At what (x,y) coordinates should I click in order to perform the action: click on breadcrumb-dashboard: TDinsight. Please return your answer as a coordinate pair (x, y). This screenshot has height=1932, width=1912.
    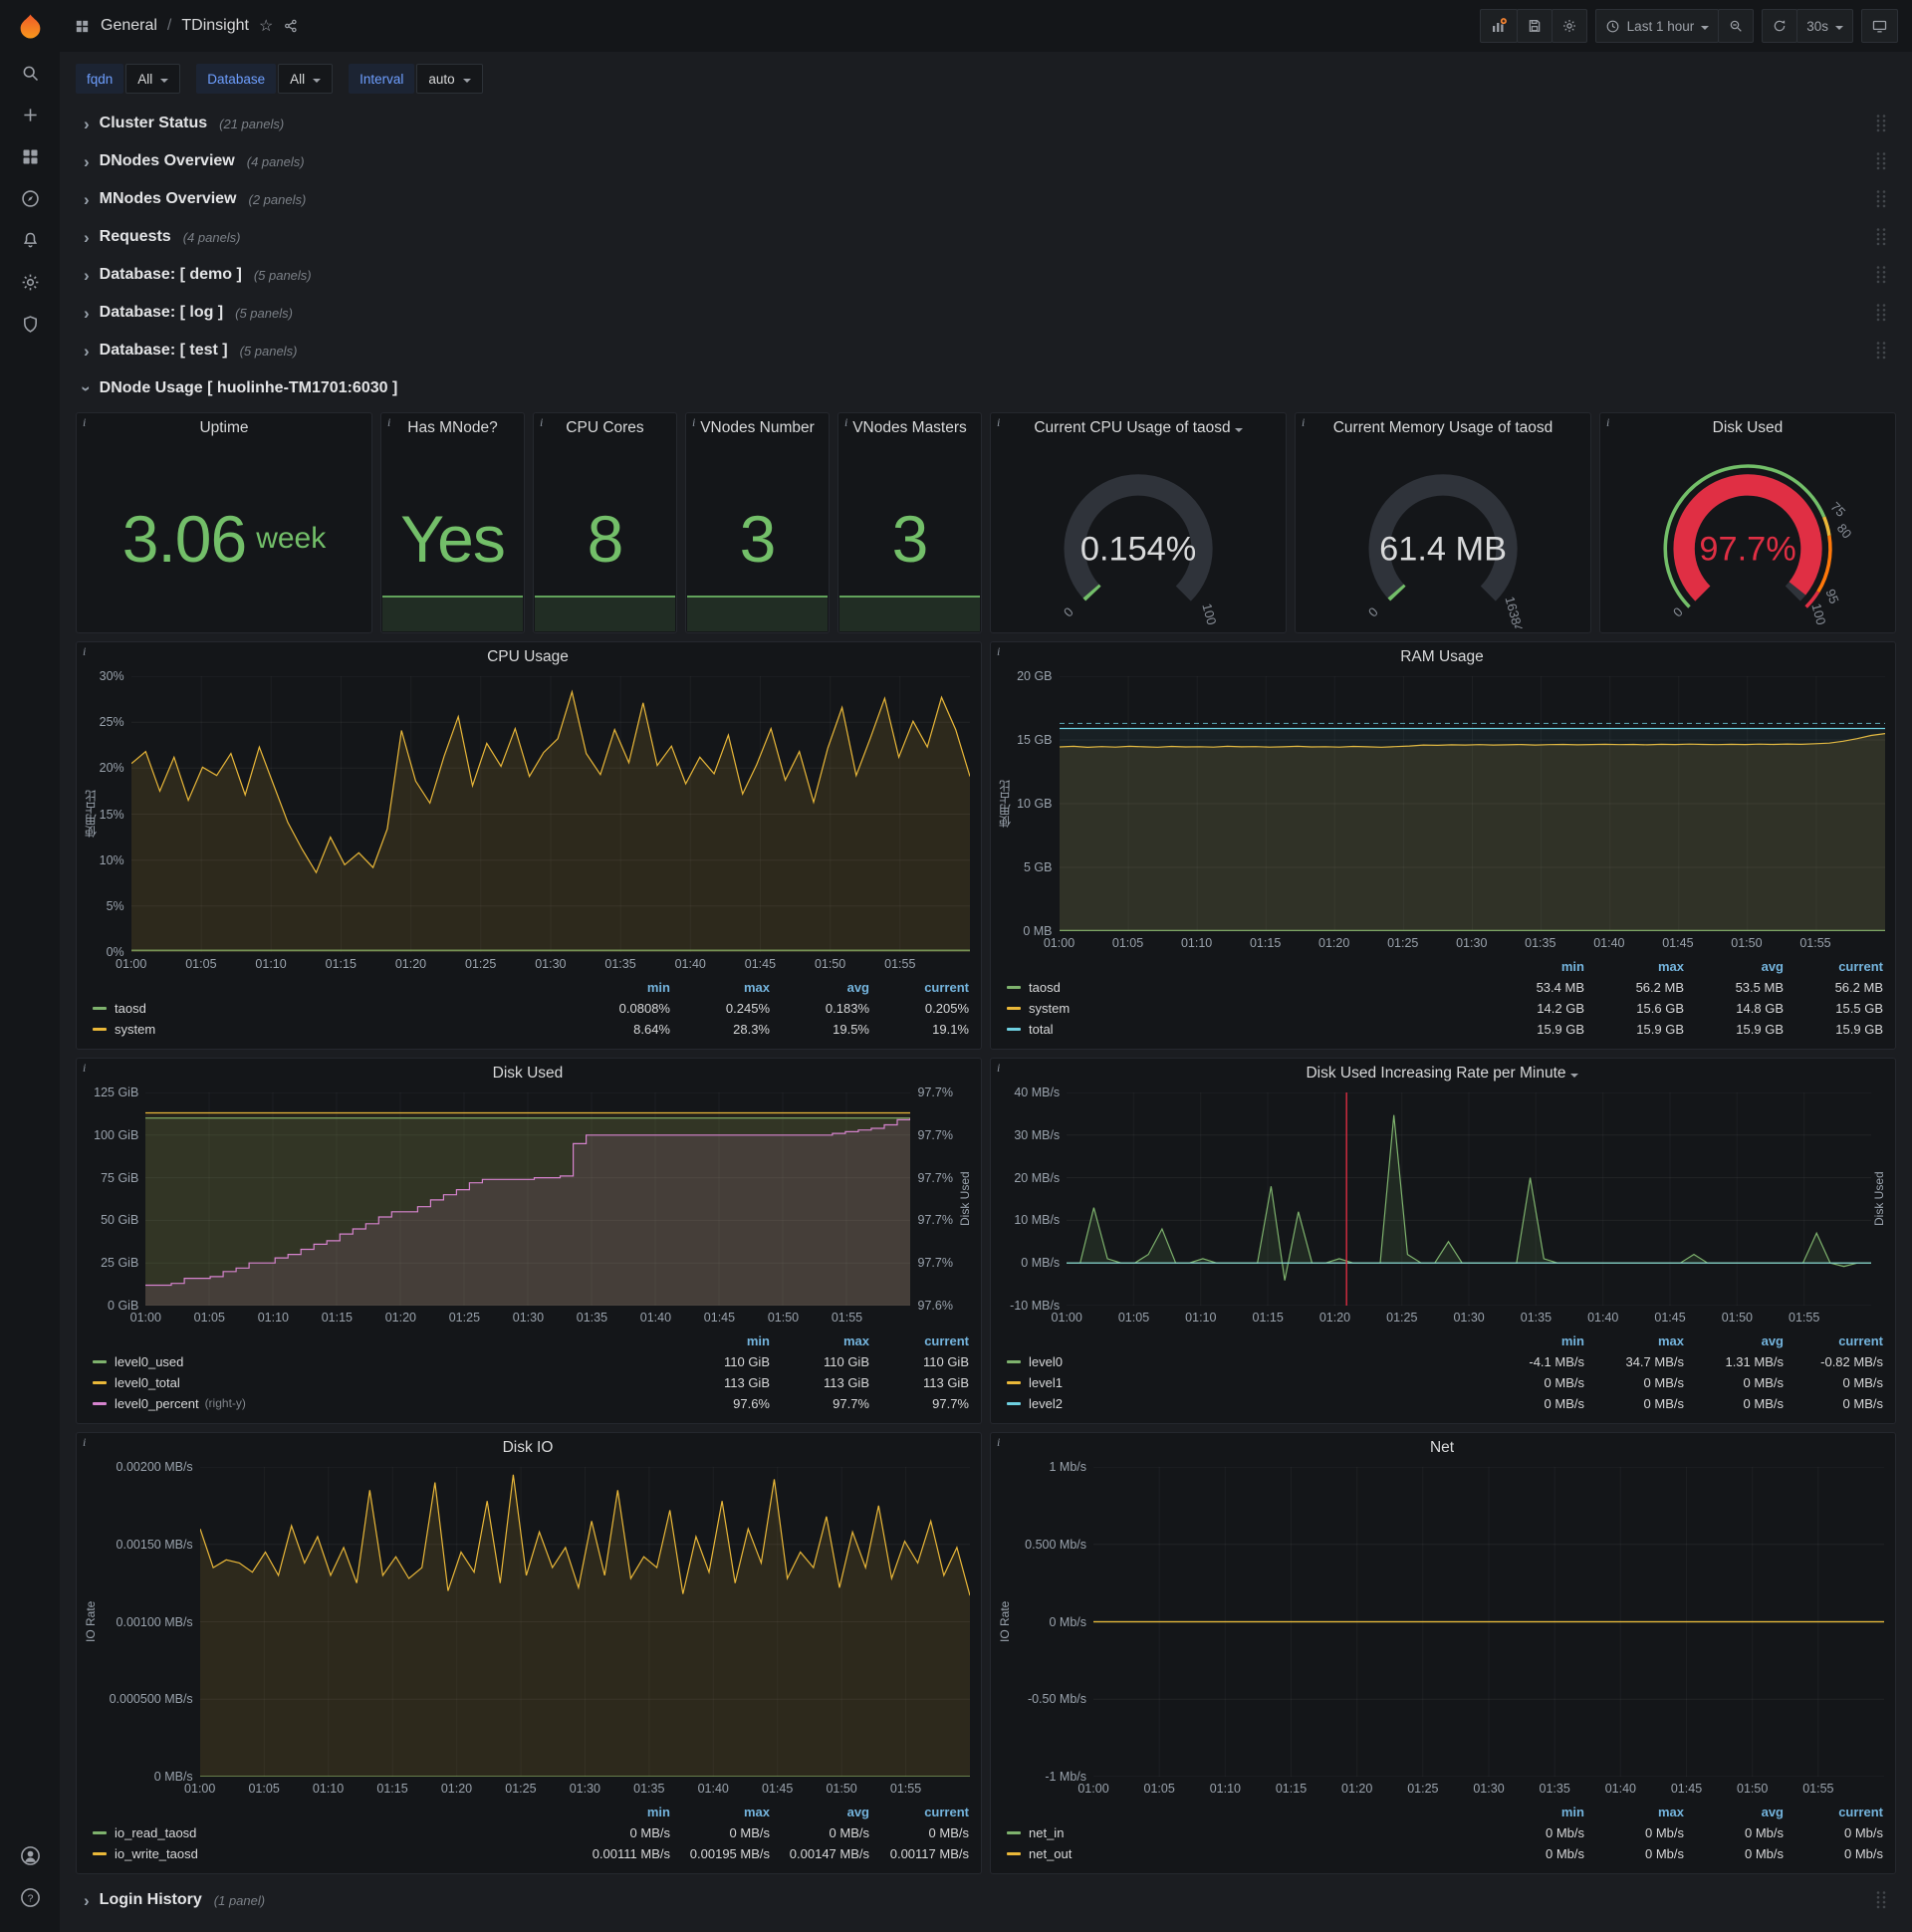
    Looking at the image, I should click on (215, 26).